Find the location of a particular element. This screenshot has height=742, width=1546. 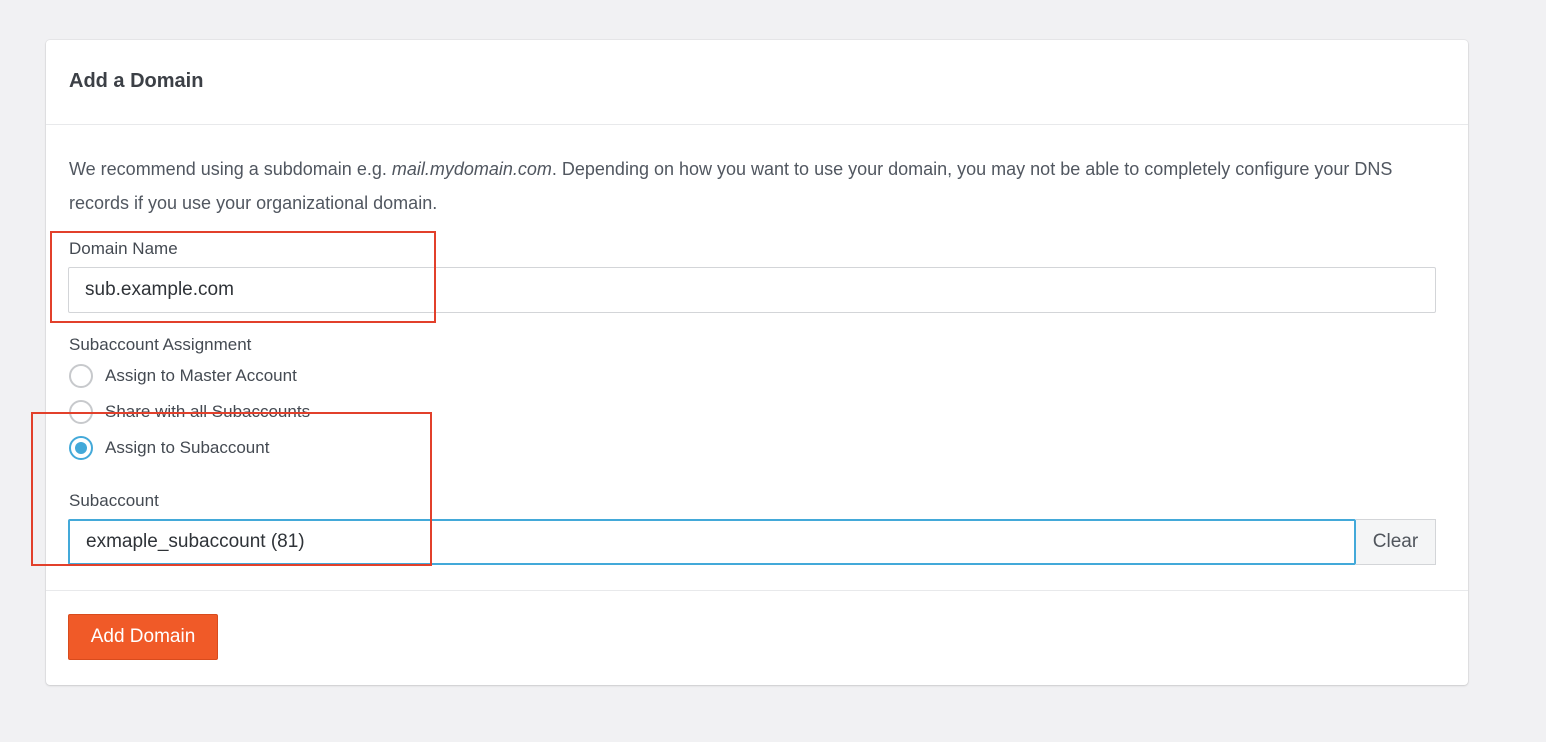

subaccount-assignment-label: Subaccount Assignment is located at coordinates (160, 344).